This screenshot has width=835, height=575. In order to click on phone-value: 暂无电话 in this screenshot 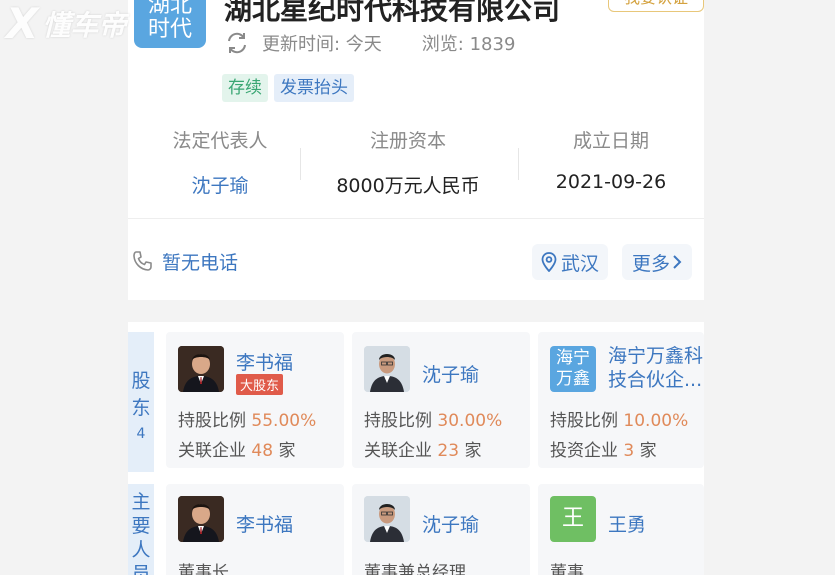, I will do `click(200, 263)`.